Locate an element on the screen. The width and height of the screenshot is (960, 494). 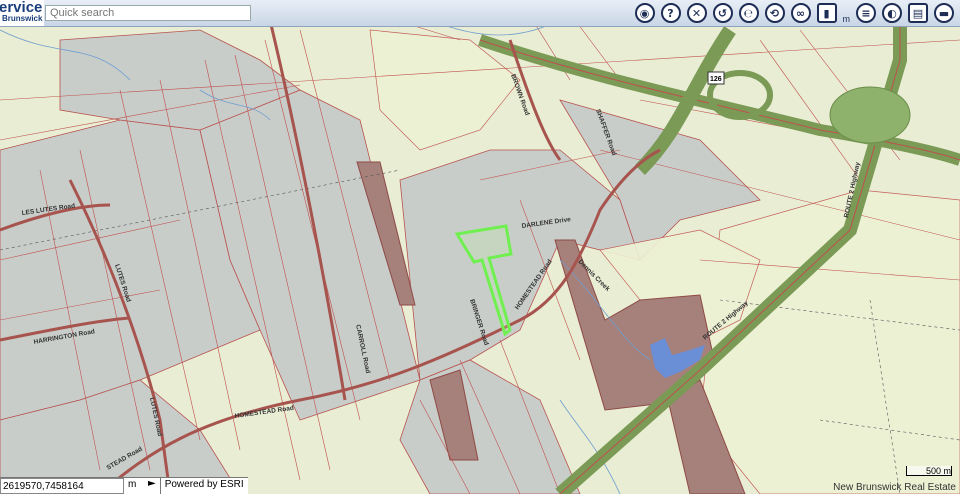
binoculars-icon: ∞ is located at coordinates (800, 13).